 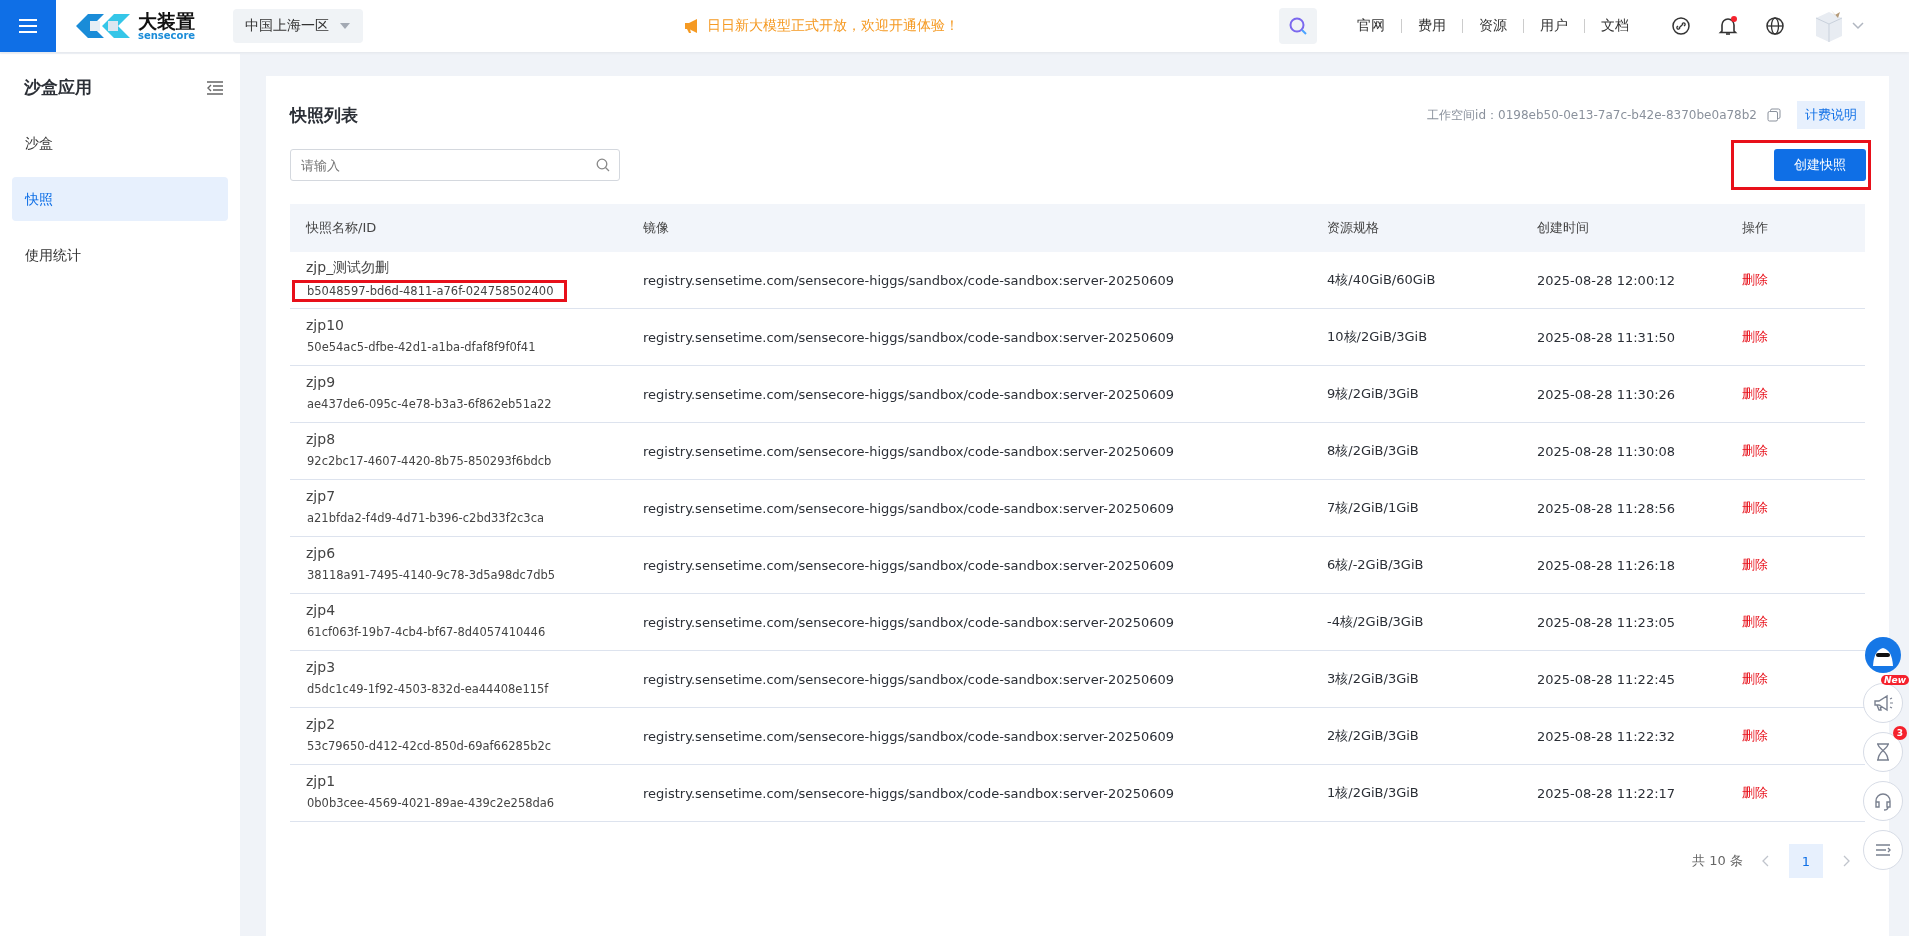 I want to click on nav-link: 用户, so click(x=1554, y=26).